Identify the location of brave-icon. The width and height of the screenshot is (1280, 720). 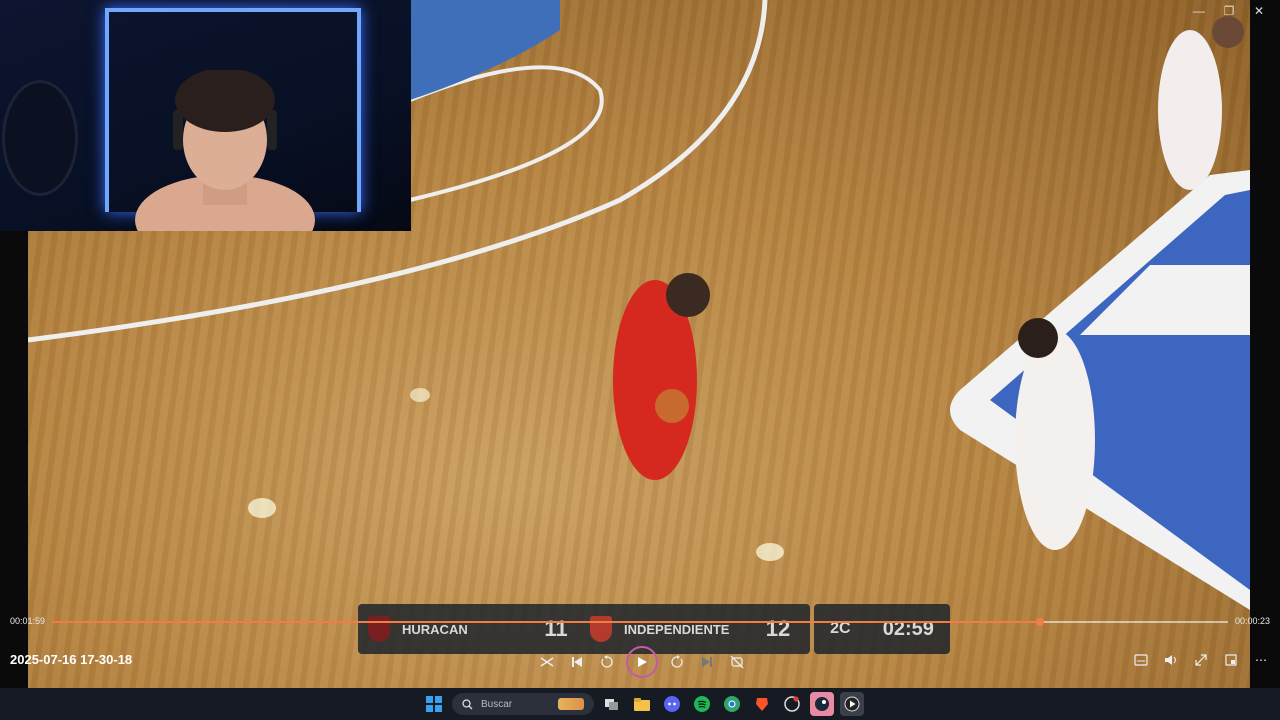
(762, 704).